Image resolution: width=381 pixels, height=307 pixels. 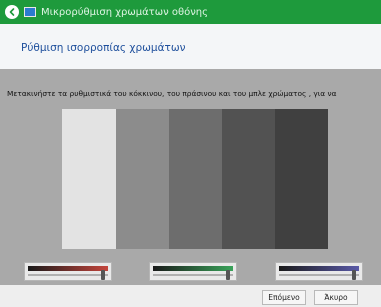 What do you see at coordinates (284, 297) in the screenshot?
I see `next-button: Επόμενο` at bounding box center [284, 297].